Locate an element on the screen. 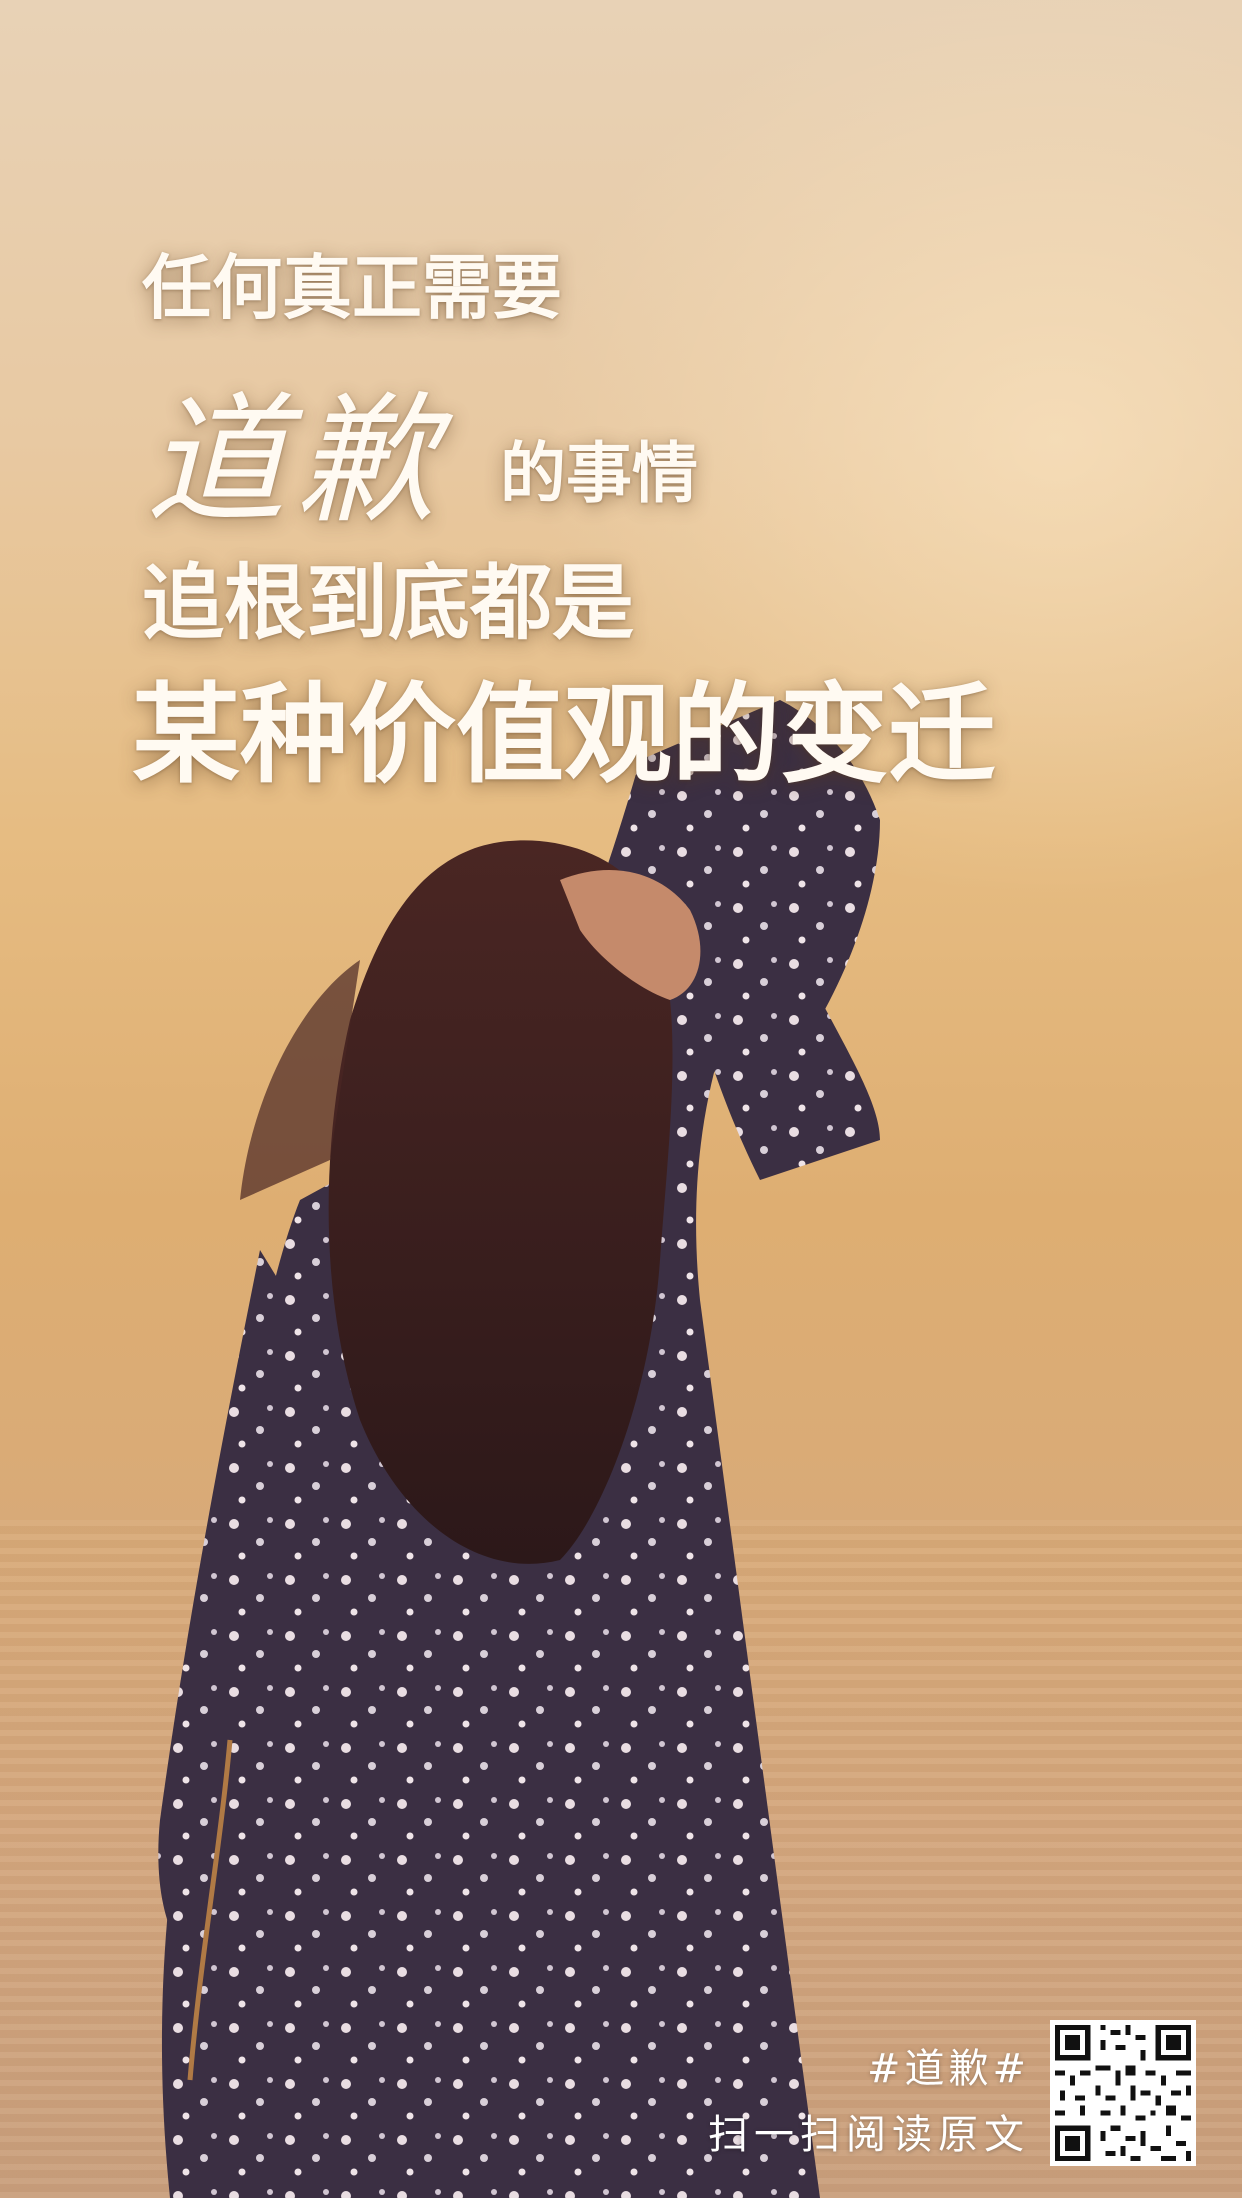 The height and width of the screenshot is (2198, 1242). headline-line-2-calligraphy: 道歉 is located at coordinates (296, 461).